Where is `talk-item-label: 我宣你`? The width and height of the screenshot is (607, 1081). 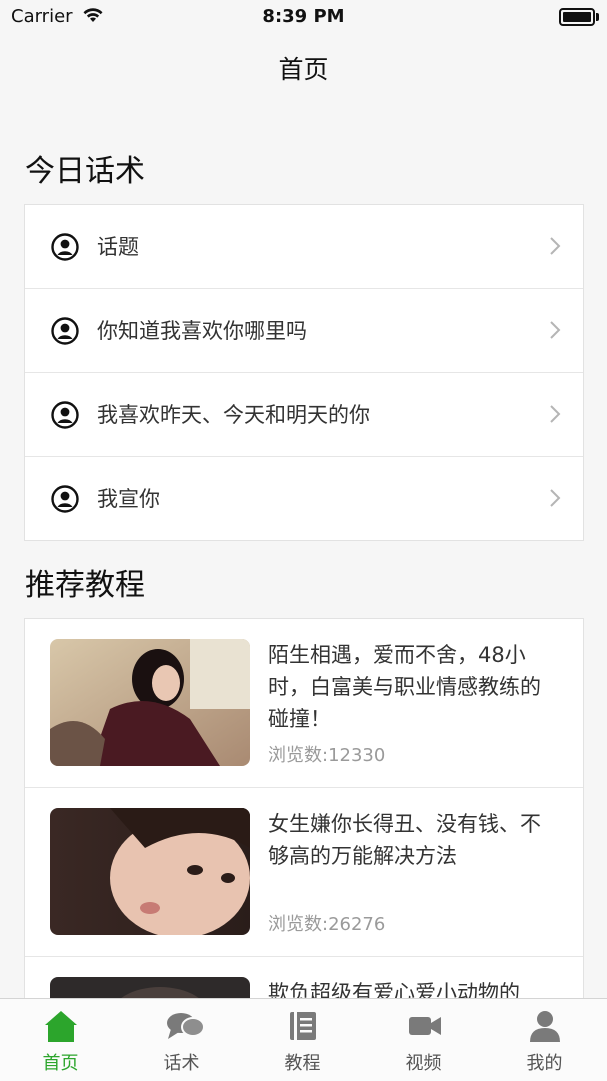 talk-item-label: 我宣你 is located at coordinates (128, 499).